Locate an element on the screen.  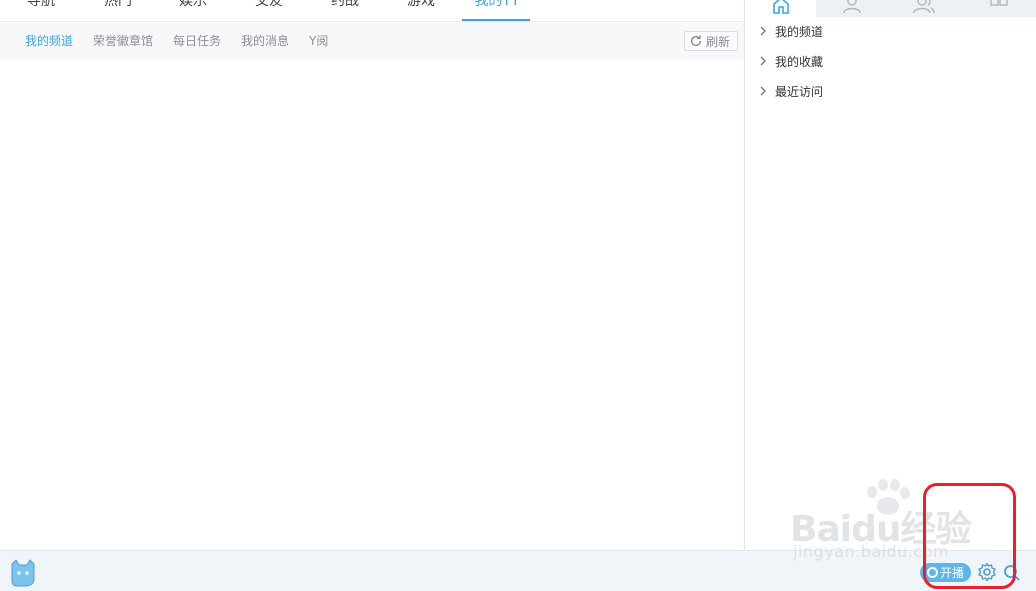
tree-item-my-channels: 我的频道 is located at coordinates (791, 31).